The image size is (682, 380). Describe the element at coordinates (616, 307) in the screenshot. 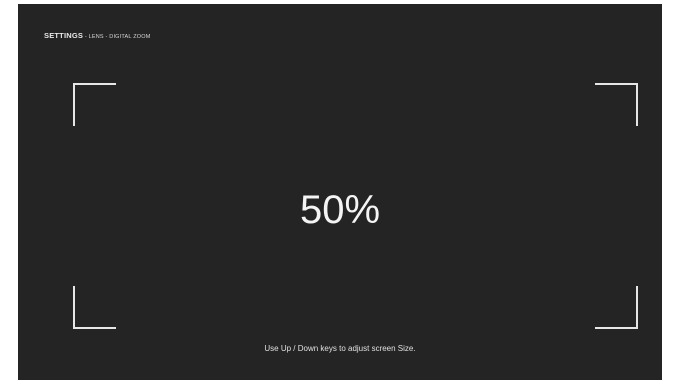

I see `frame-corner-bottom-right` at that location.